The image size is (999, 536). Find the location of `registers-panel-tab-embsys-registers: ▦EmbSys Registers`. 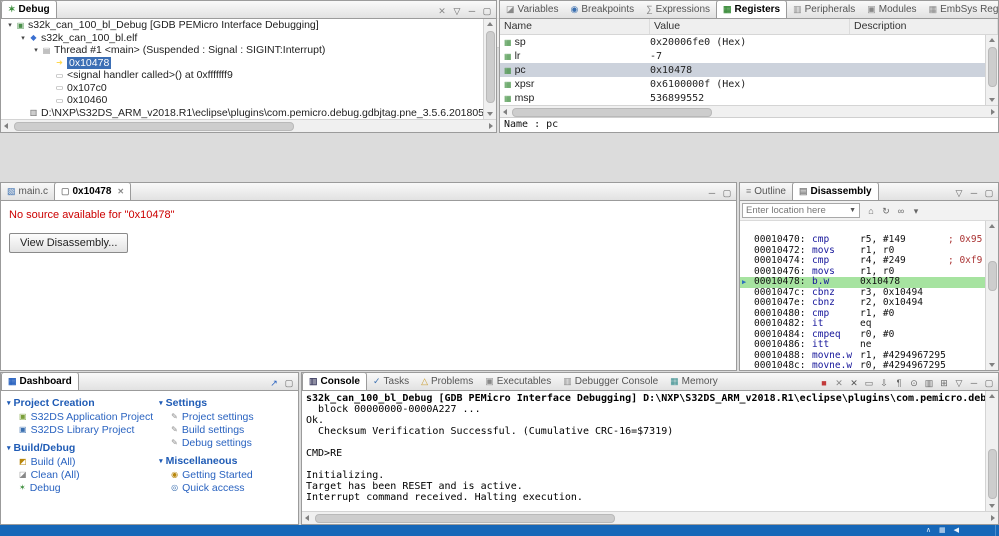

registers-panel-tab-embsys-registers: ▦EmbSys Registers is located at coordinates (960, 9).